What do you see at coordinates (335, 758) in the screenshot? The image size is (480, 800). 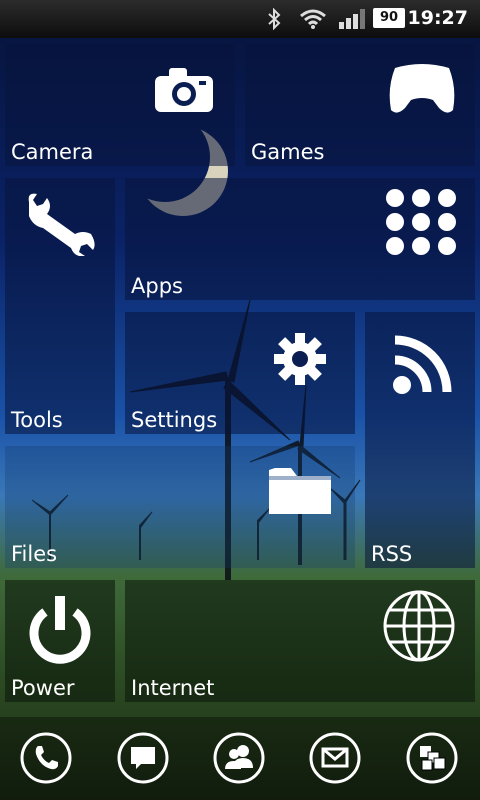 I see `email-icon` at bounding box center [335, 758].